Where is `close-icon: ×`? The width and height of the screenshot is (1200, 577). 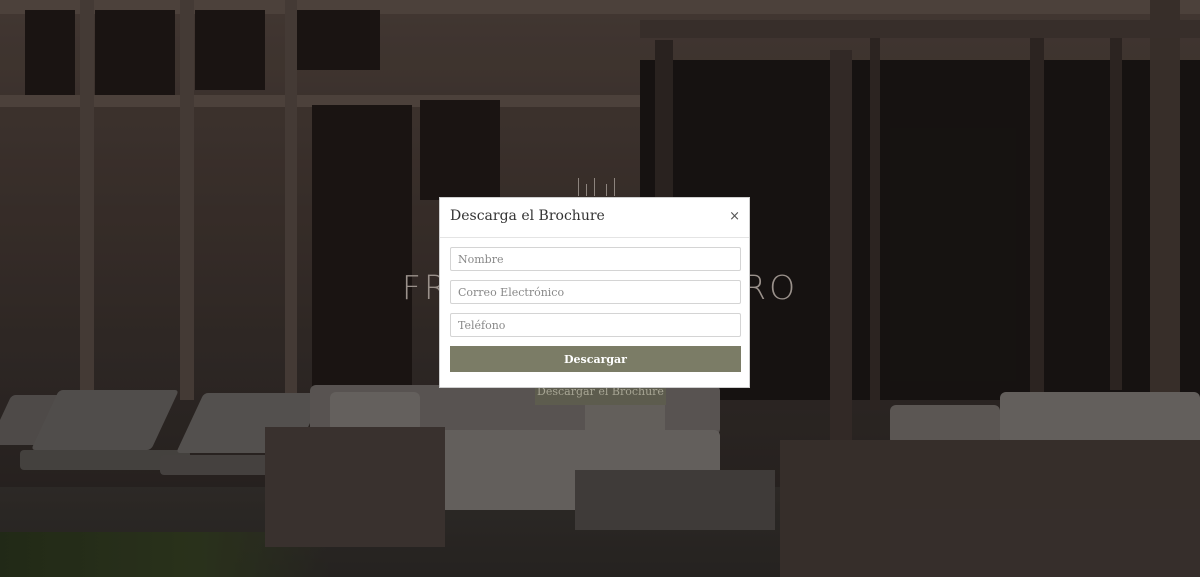
close-icon: × is located at coordinates (734, 216).